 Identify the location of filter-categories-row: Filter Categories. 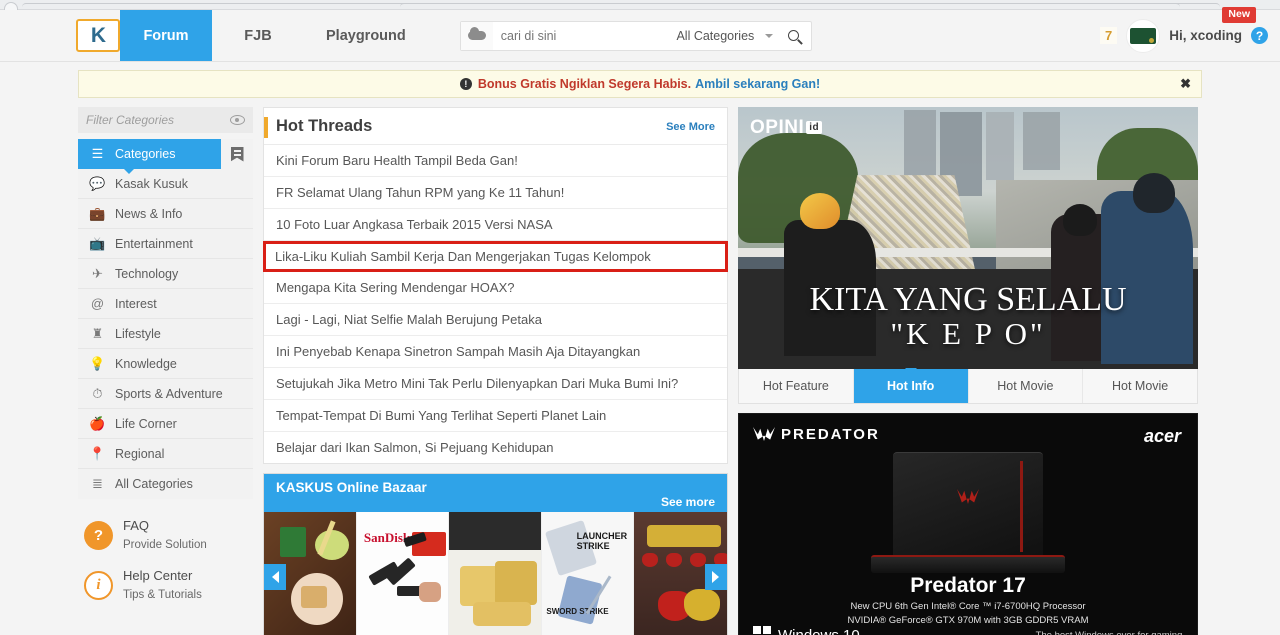
(165, 120).